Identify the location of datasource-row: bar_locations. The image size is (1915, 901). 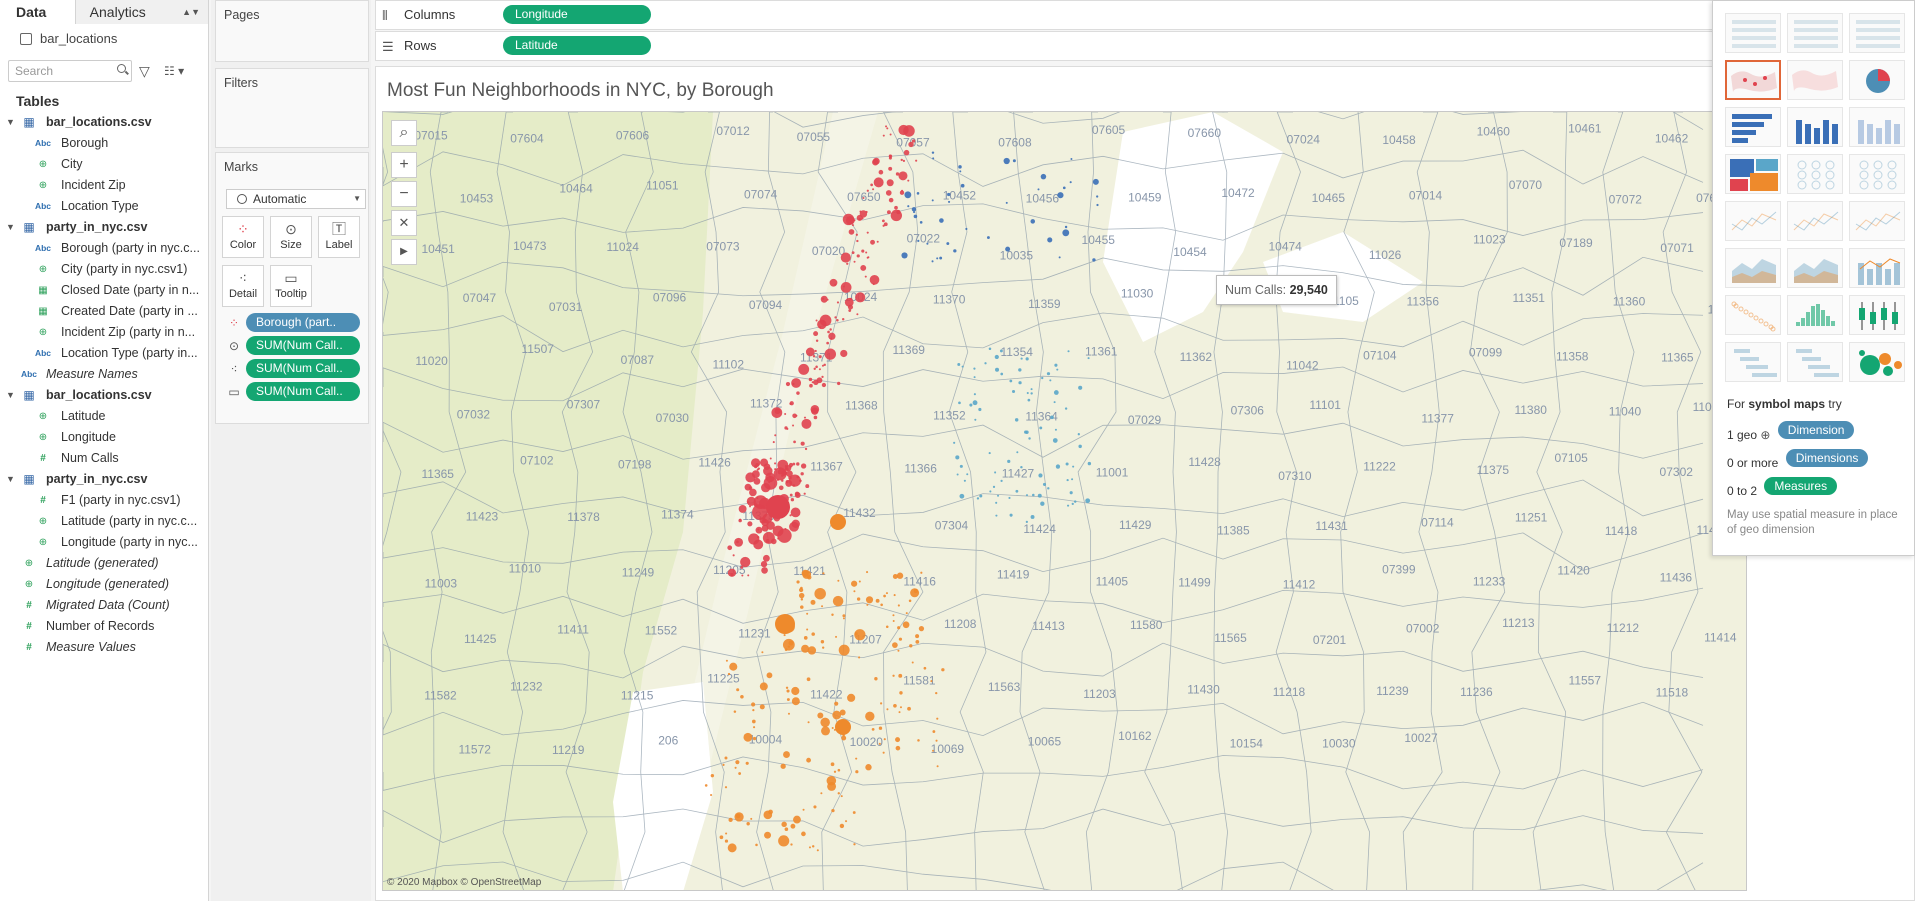
(104, 39).